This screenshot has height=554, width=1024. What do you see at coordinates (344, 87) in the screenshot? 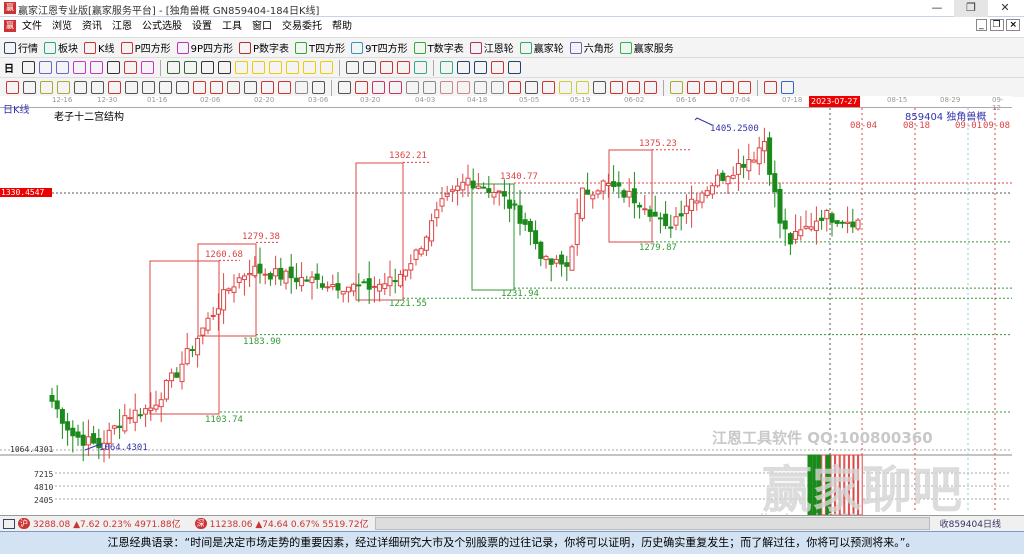
I see `rect-tool-icon` at bounding box center [344, 87].